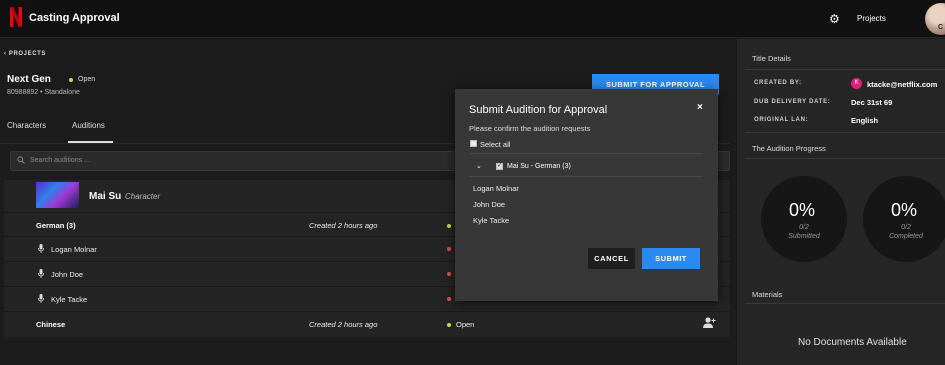 This screenshot has height=365, width=945. Describe the element at coordinates (781, 120) in the screenshot. I see `original-language-label: ORIGINAL LAN:` at that location.